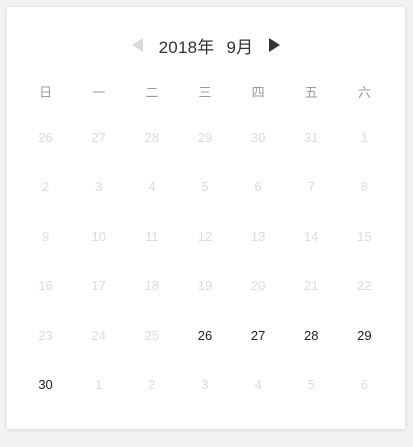  I want to click on day-cell-outside: 10, so click(98, 236).